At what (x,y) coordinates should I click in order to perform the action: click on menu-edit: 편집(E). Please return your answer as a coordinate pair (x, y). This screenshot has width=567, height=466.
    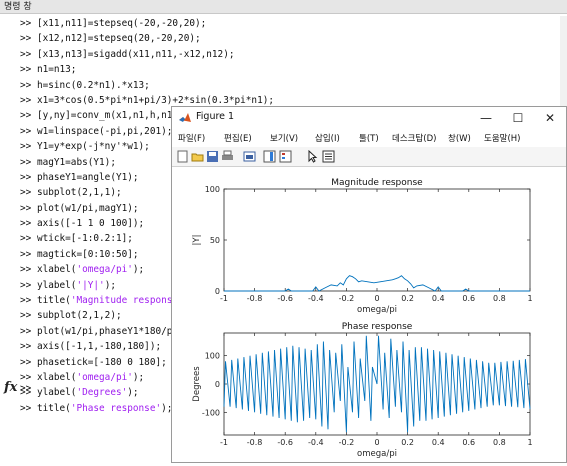
    Looking at the image, I should click on (238, 138).